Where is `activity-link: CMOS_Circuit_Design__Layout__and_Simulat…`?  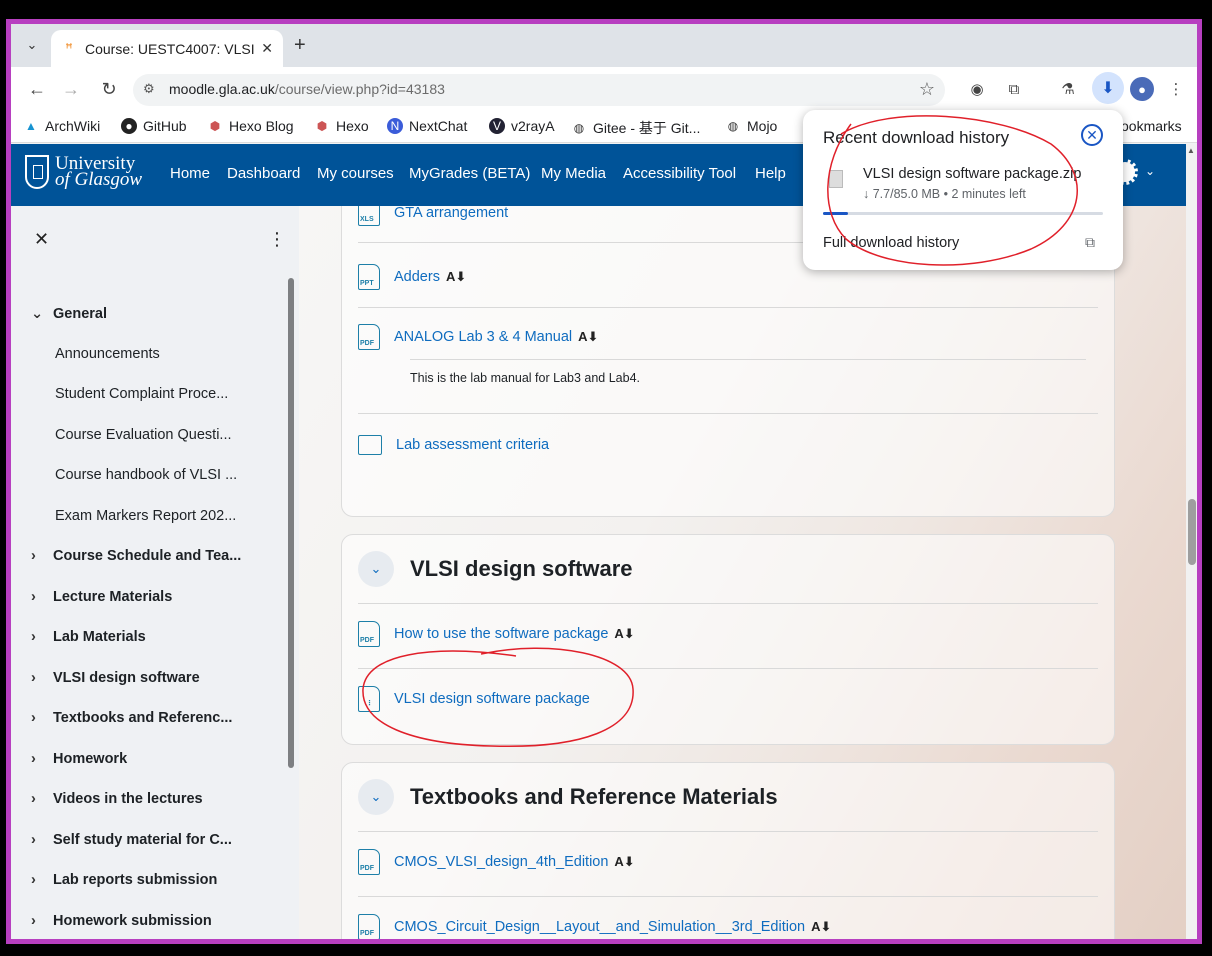
activity-link: CMOS_Circuit_Design__Layout__and_Simulat… is located at coordinates (599, 927).